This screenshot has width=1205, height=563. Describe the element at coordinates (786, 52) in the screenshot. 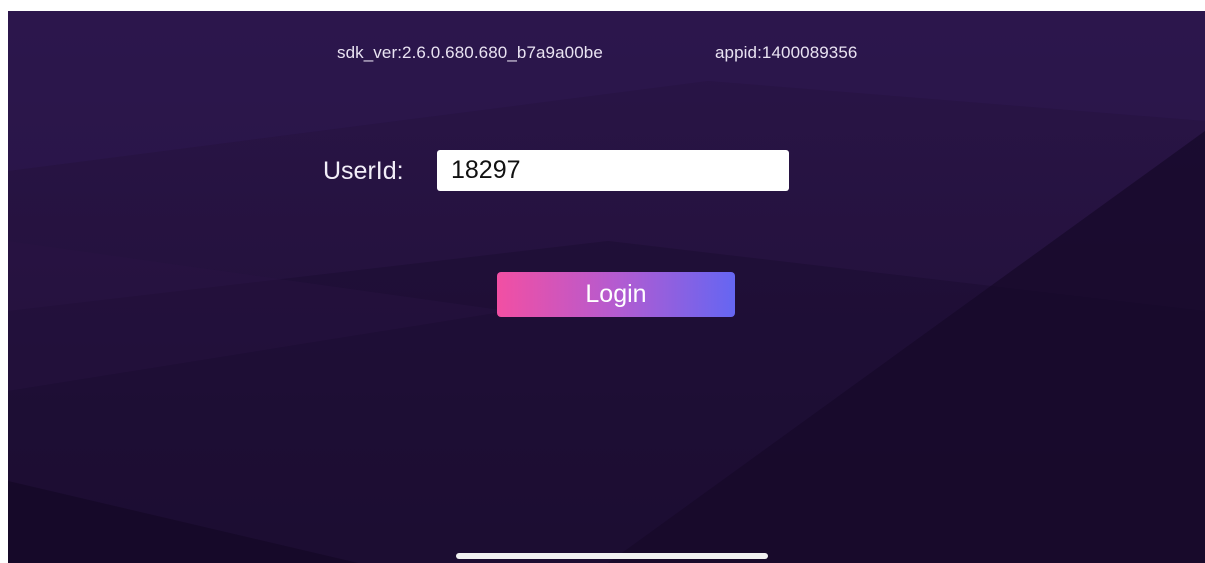

I see `appid-text: appid:1400089356` at that location.